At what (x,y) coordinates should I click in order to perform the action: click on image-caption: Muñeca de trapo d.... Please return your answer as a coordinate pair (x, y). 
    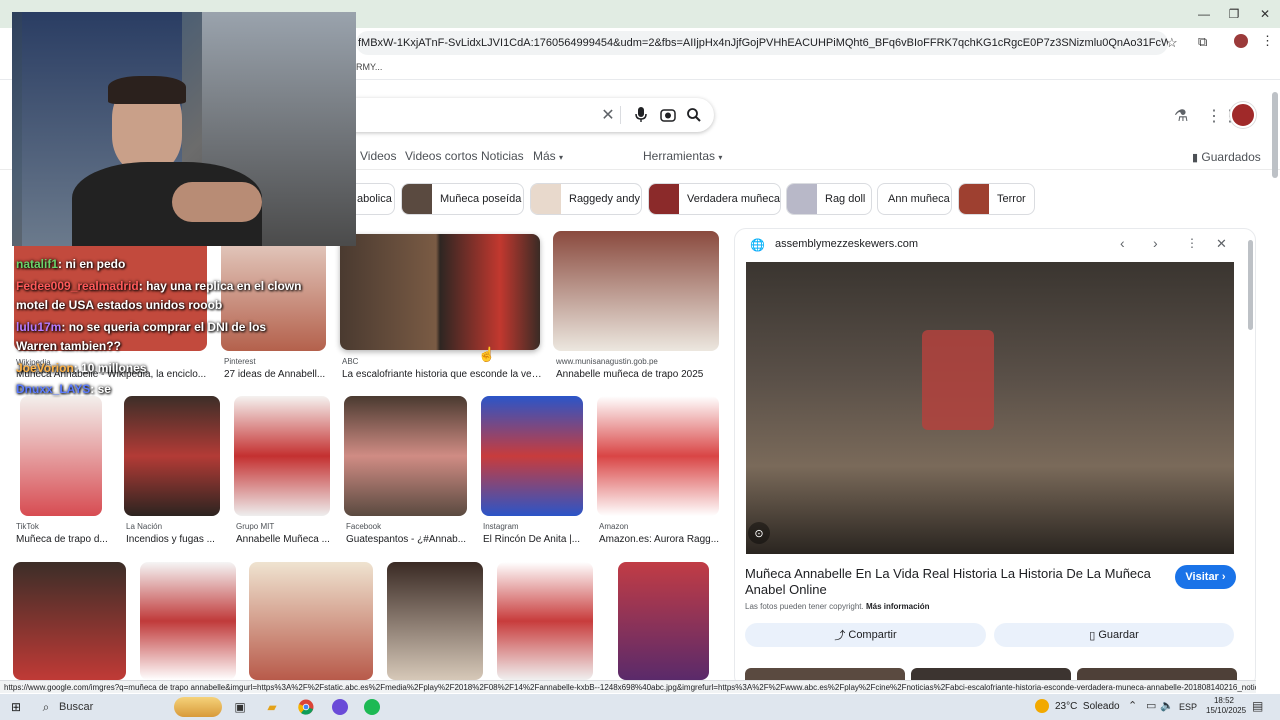
    Looking at the image, I should click on (63, 539).